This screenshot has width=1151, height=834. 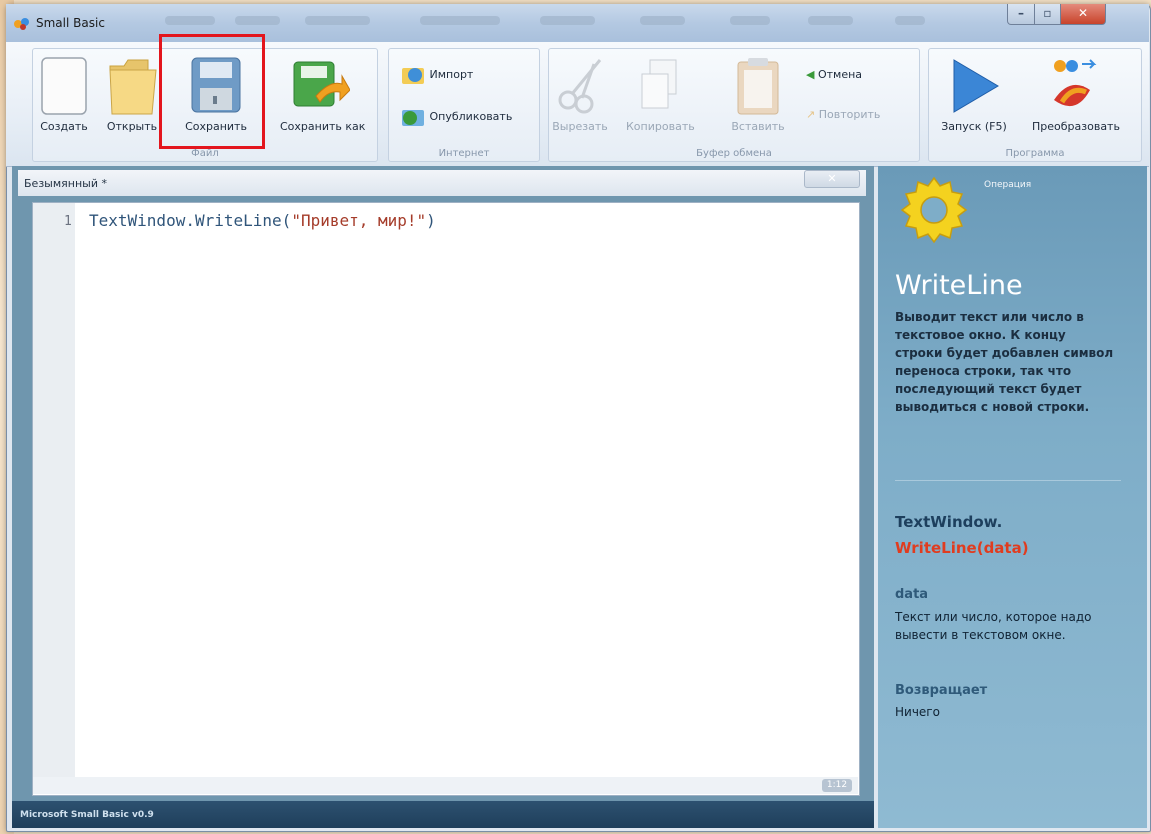 What do you see at coordinates (321, 84) in the screenshot?
I see `save-as-icon` at bounding box center [321, 84].